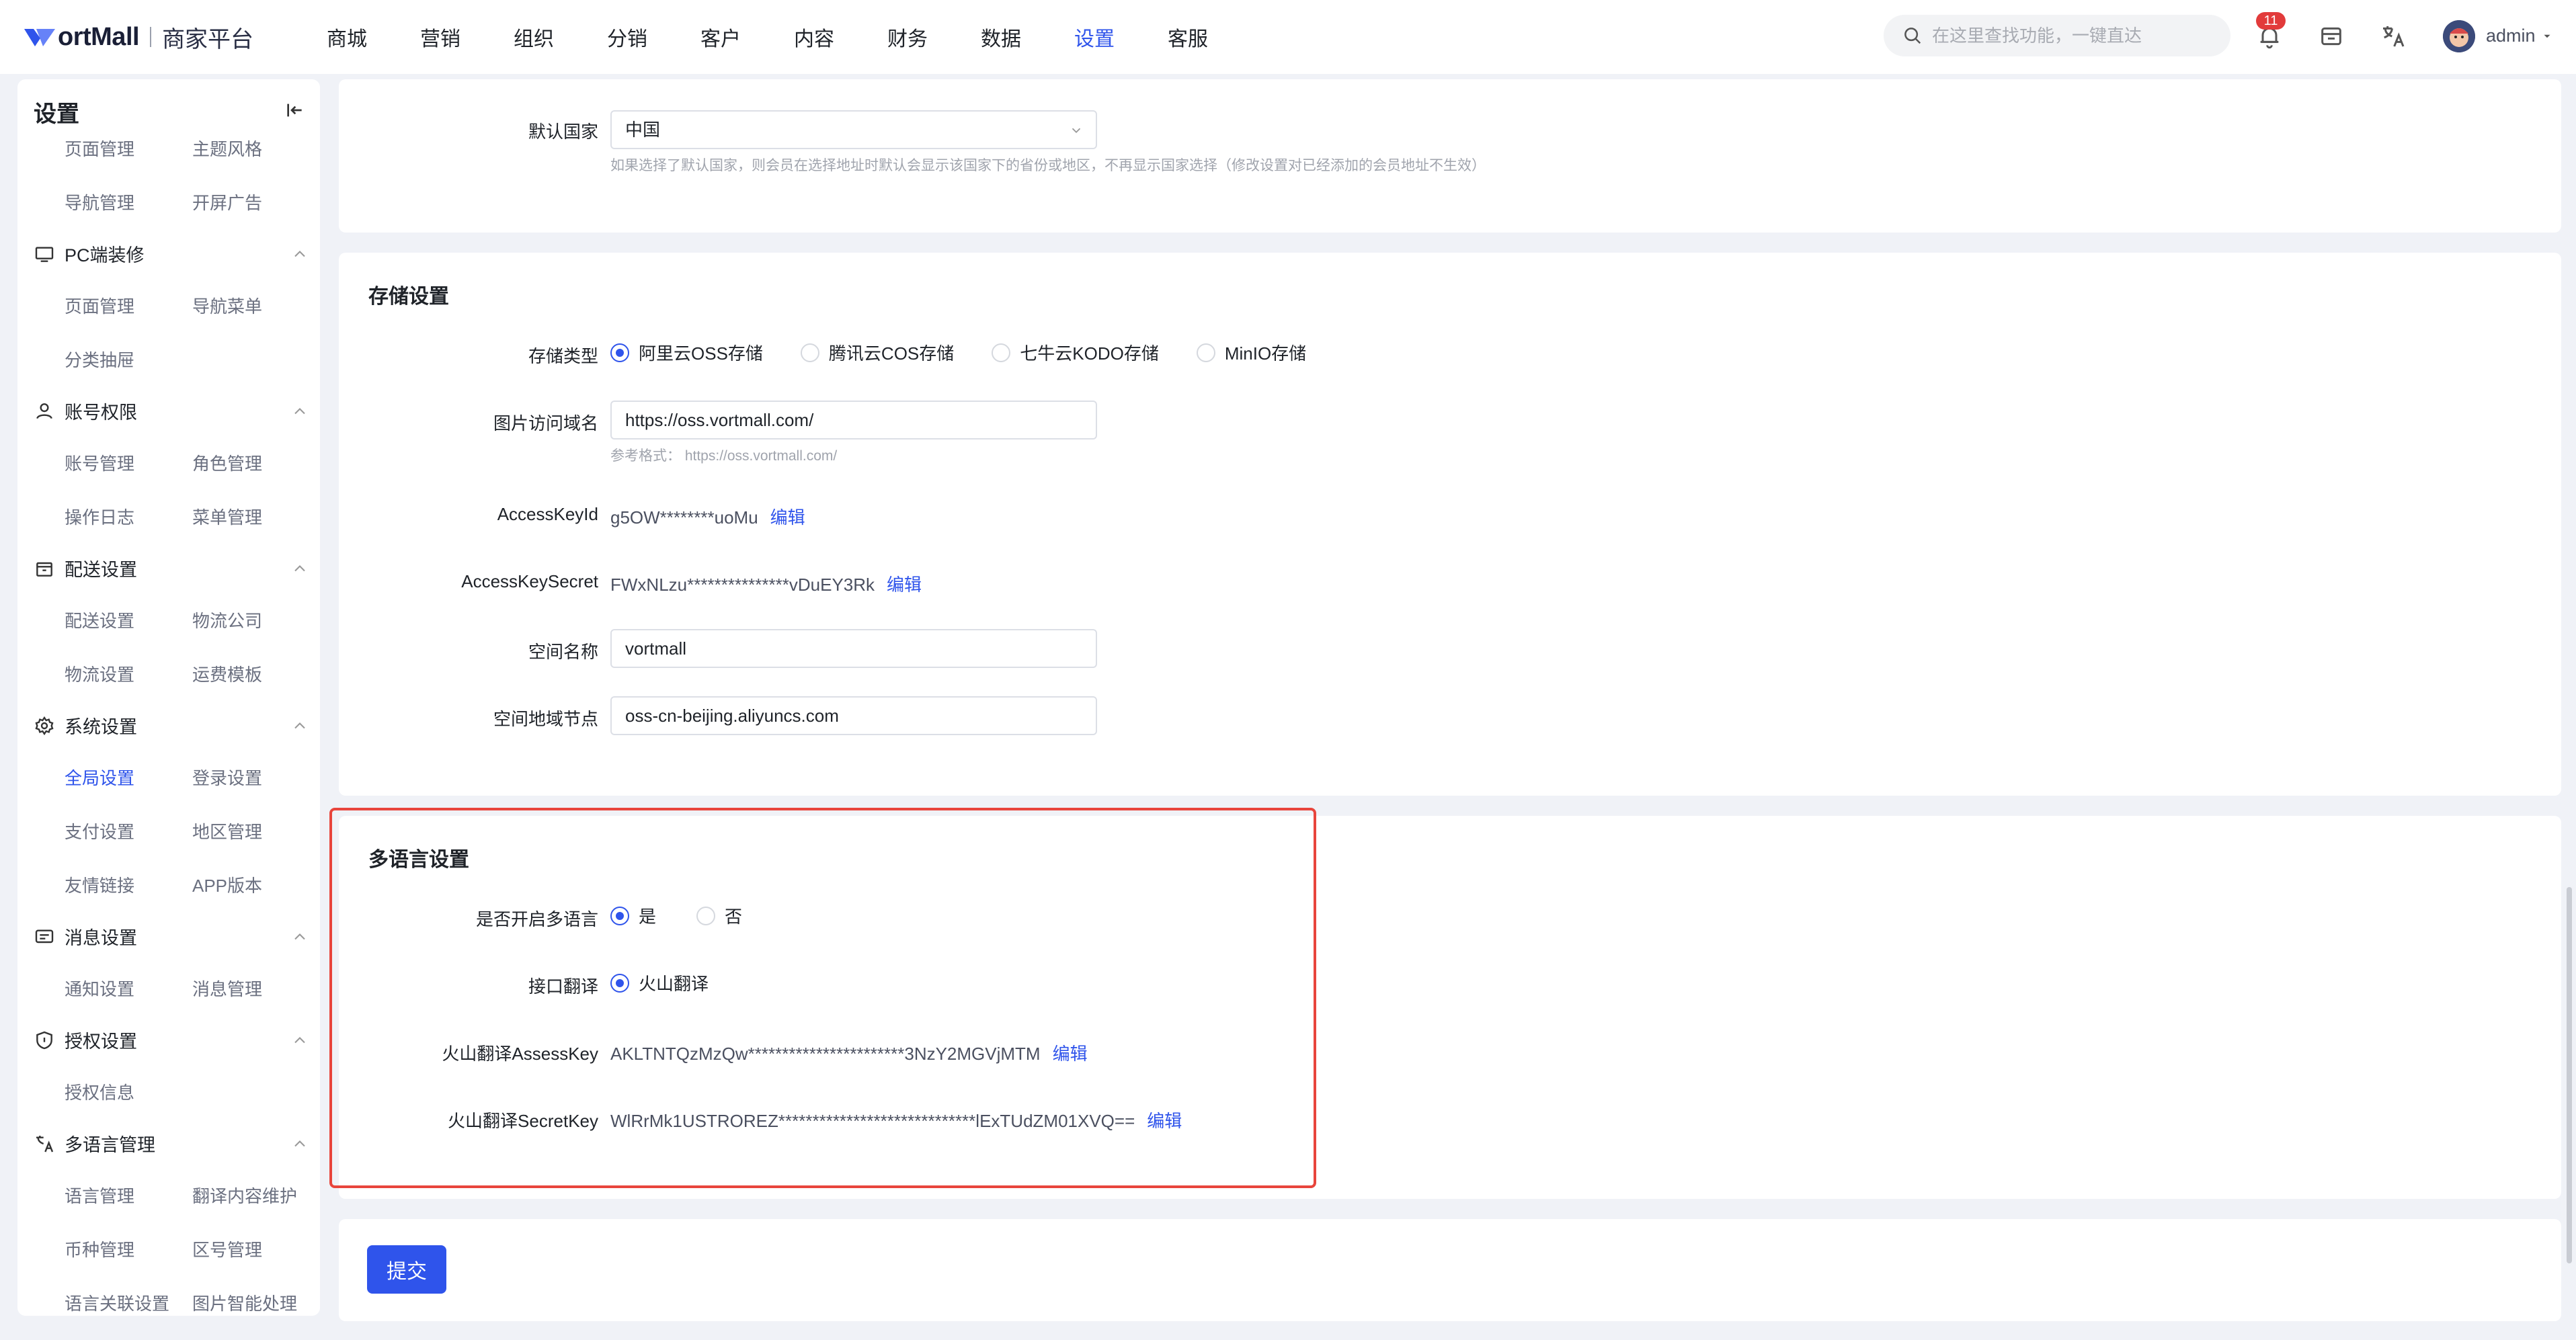 This screenshot has width=2576, height=1340. What do you see at coordinates (99, 778) in the screenshot?
I see `sidebar-item-global-settings: 全局设置` at bounding box center [99, 778].